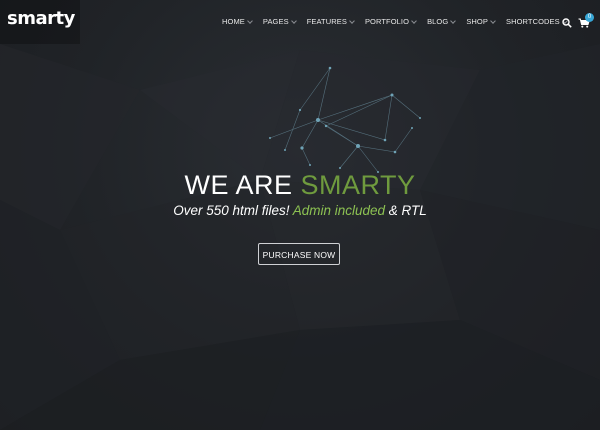 Image resolution: width=600 pixels, height=430 pixels. What do you see at coordinates (326, 21) in the screenshot?
I see `nav-item-label: FEATURES` at bounding box center [326, 21].